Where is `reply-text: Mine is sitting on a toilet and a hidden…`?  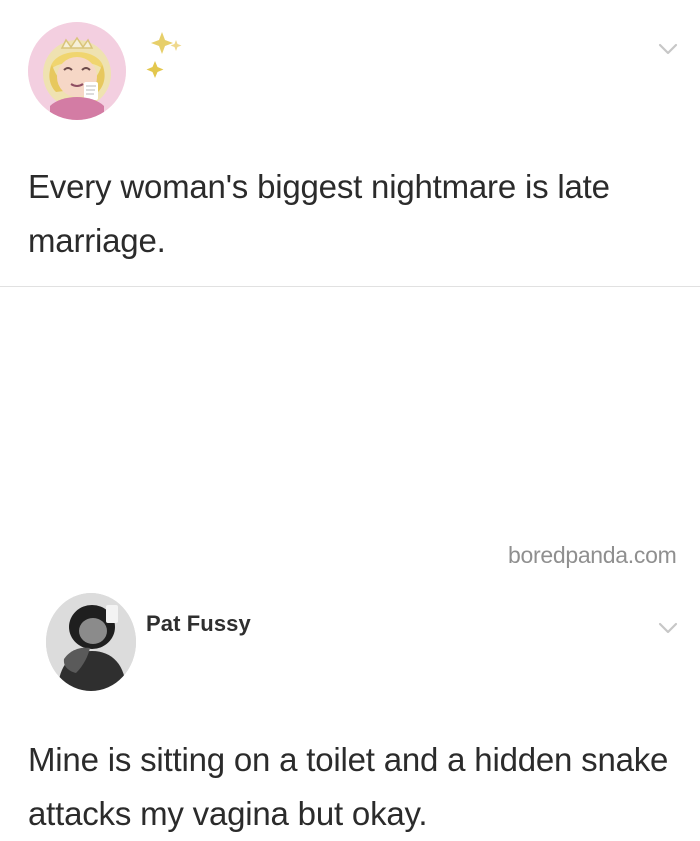 reply-text: Mine is sitting on a toilet and a hidden… is located at coordinates (348, 786).